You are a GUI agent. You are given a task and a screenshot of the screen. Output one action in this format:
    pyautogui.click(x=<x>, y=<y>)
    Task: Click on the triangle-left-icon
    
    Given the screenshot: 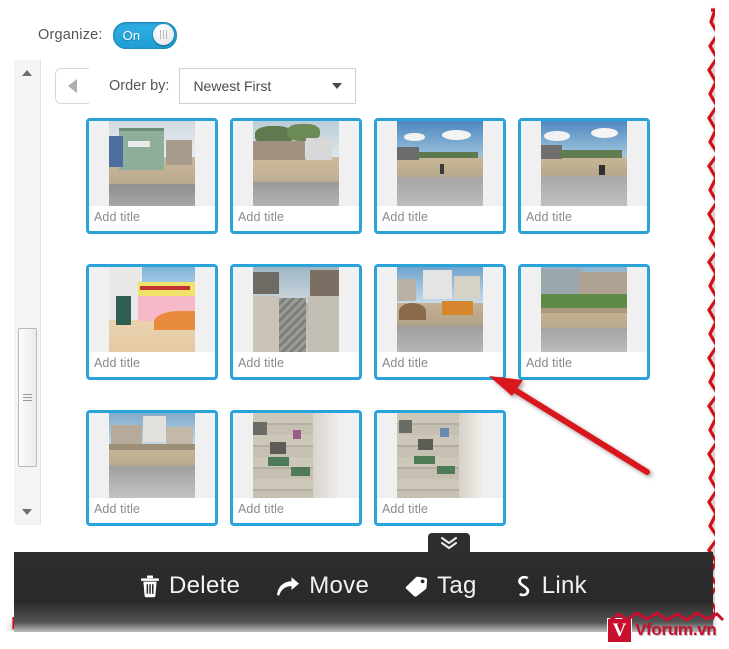 What is the action you would take?
    pyautogui.click(x=72, y=86)
    